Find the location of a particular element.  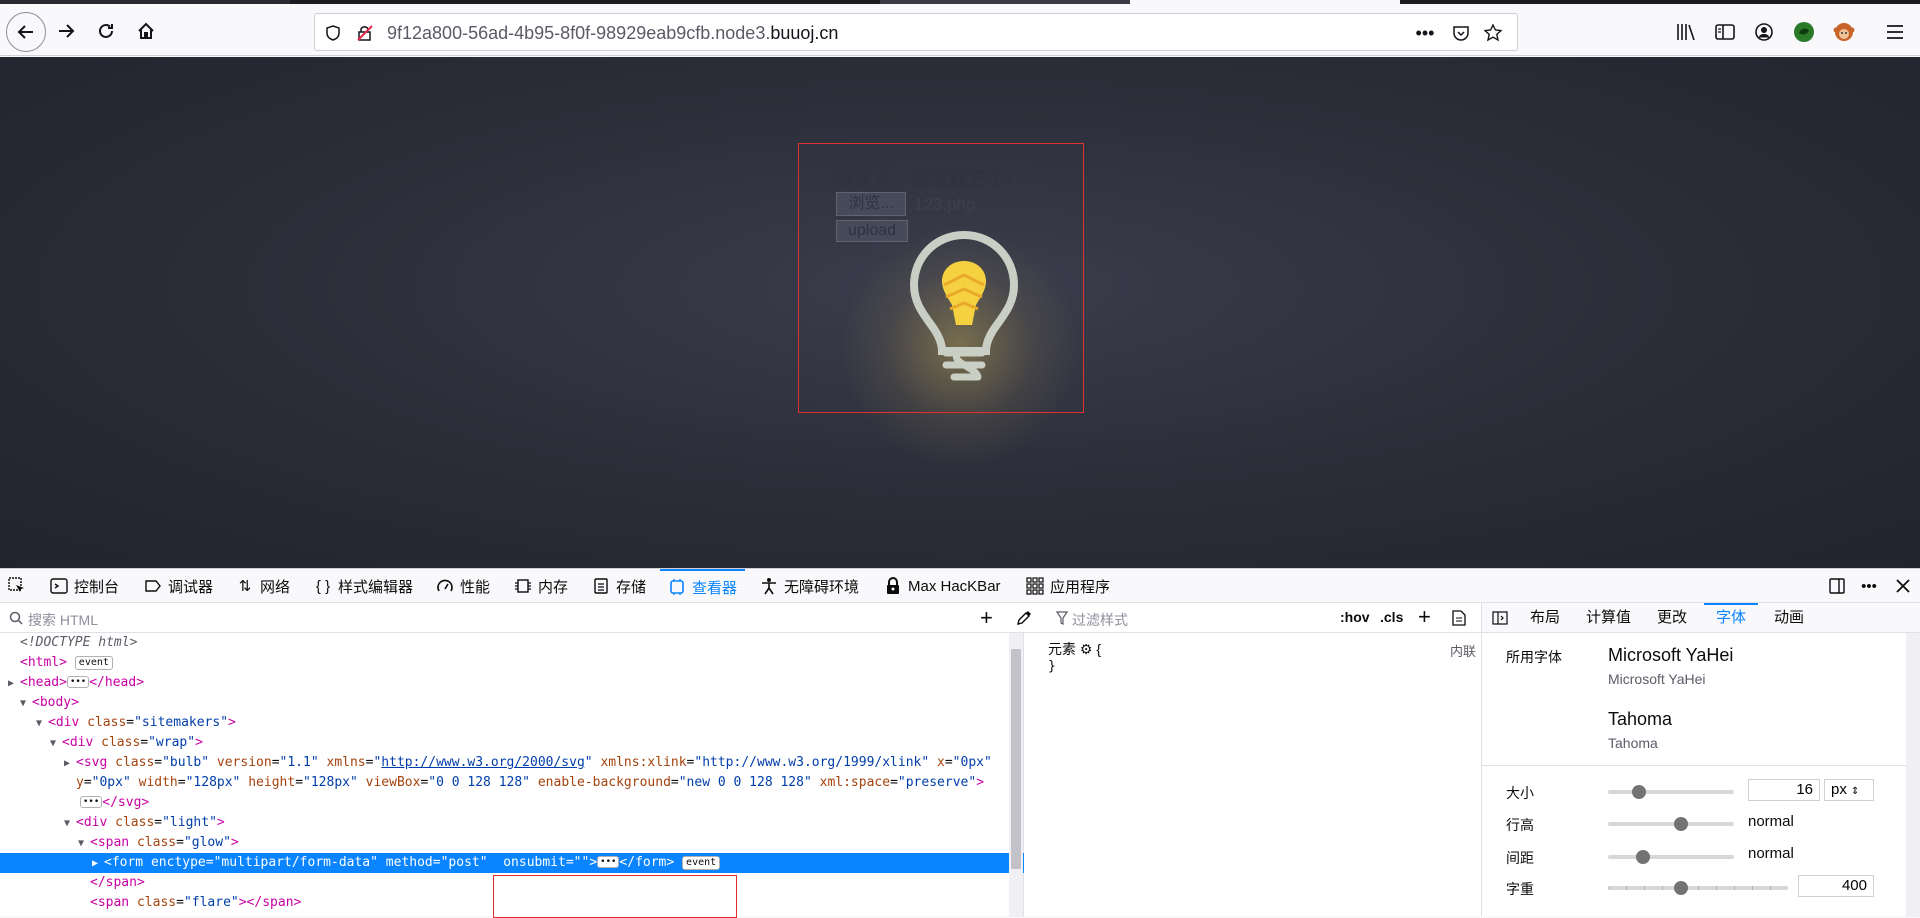

devtools-more-button: ••• is located at coordinates (1869, 586).